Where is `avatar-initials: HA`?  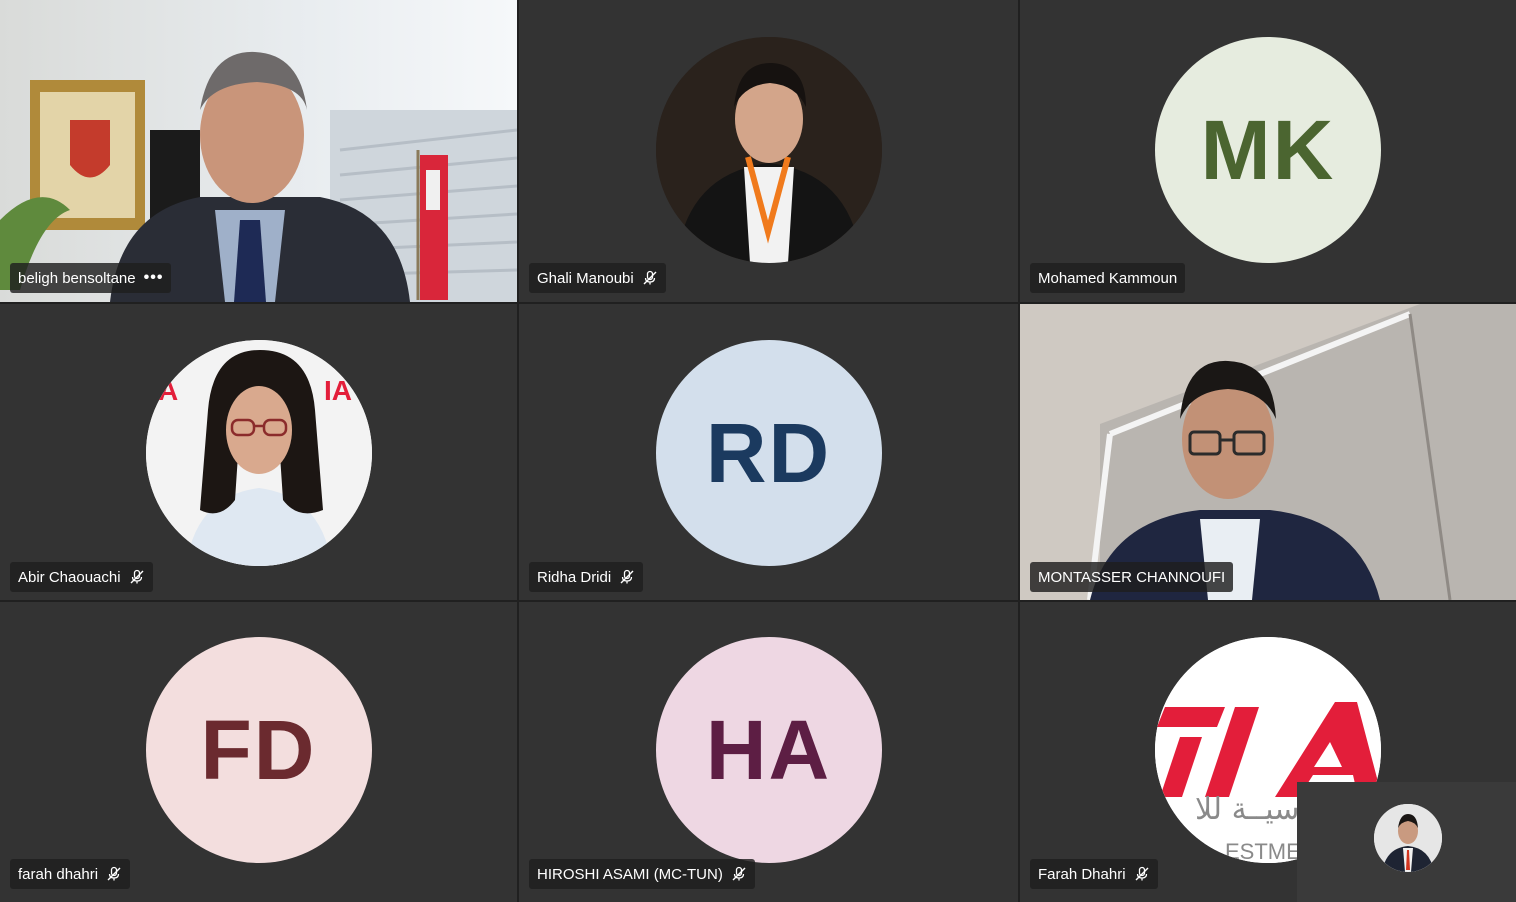
avatar-initials: HA is located at coordinates (768, 750).